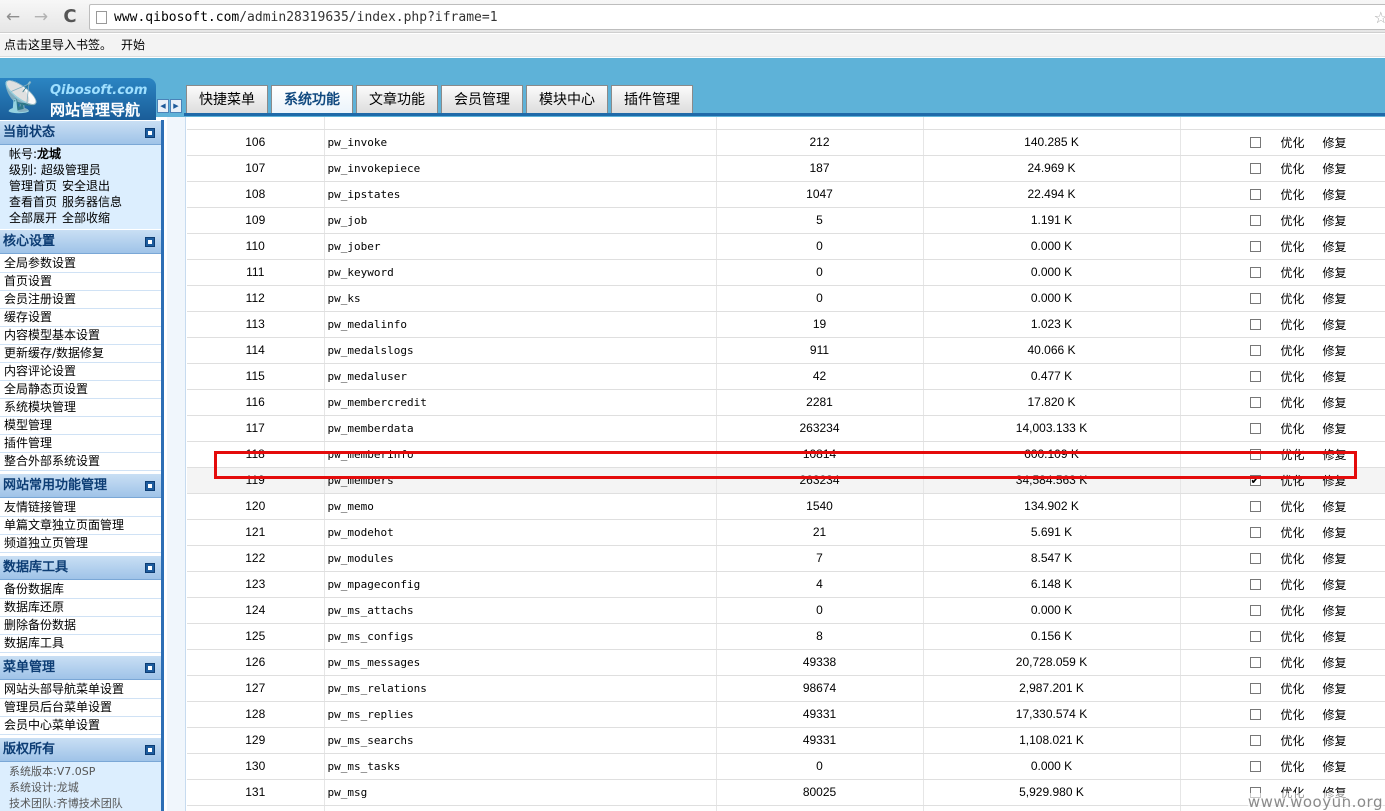 Image resolution: width=1385 pixels, height=811 pixels. I want to click on row-checkbox: ✔, so click(1255, 480).